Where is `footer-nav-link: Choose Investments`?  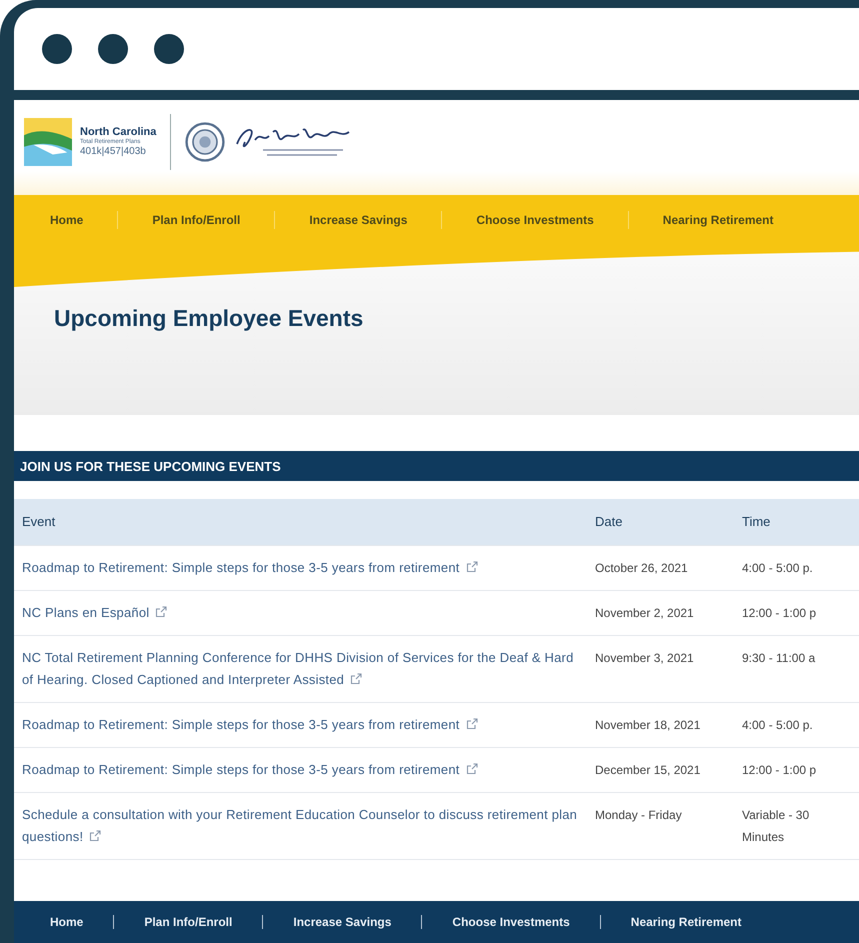 footer-nav-link: Choose Investments is located at coordinates (511, 922).